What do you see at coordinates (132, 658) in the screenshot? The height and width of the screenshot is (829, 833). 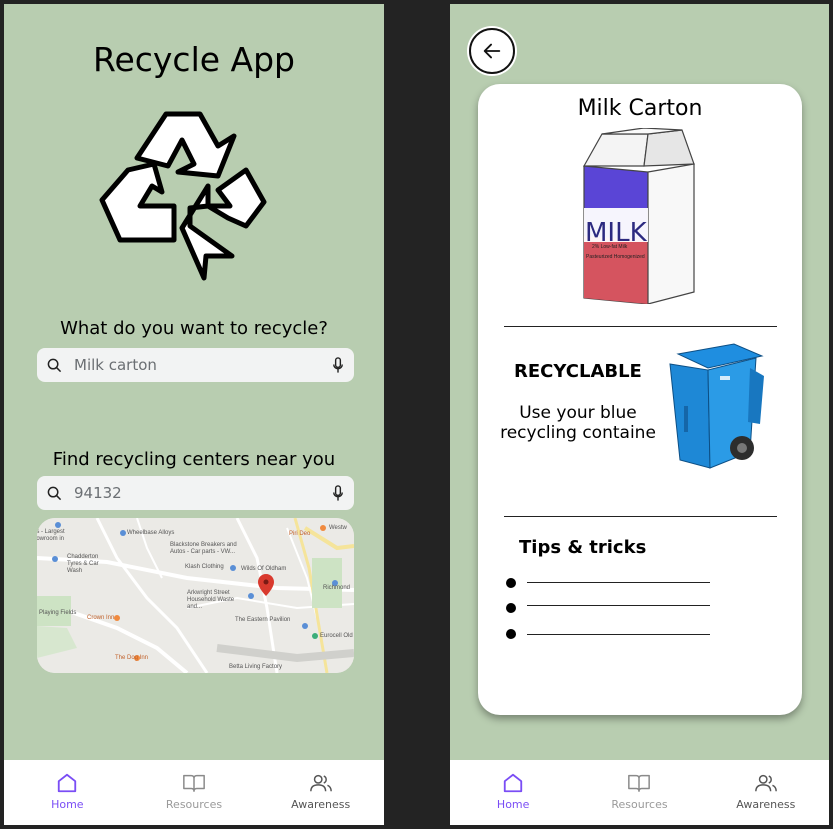 I see `map-label: The Dog Inn` at bounding box center [132, 658].